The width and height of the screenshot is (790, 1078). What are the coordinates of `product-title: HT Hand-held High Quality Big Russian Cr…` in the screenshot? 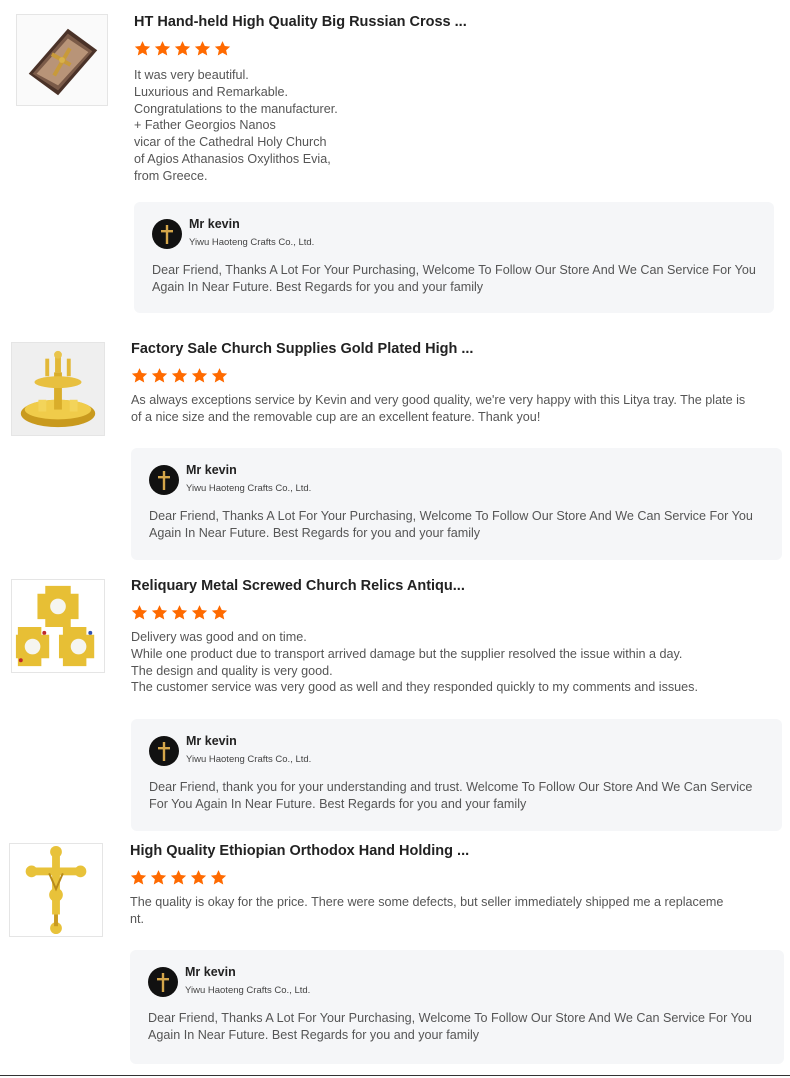 It's located at (444, 22).